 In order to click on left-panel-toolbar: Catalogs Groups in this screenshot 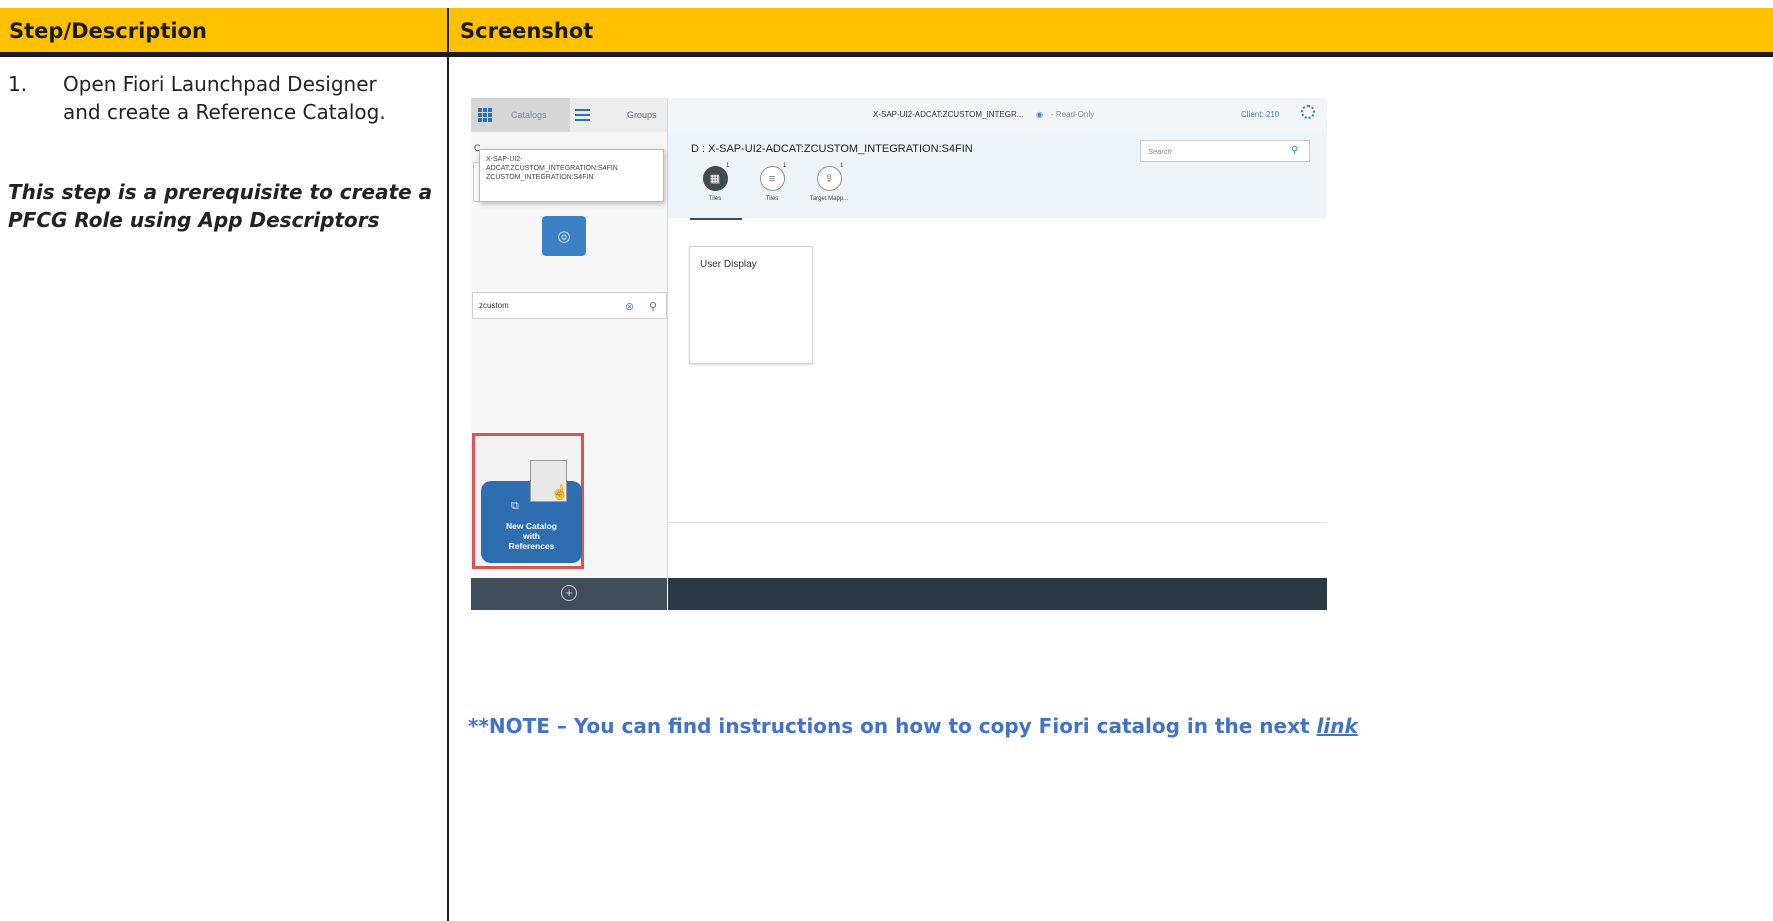, I will do `click(569, 115)`.